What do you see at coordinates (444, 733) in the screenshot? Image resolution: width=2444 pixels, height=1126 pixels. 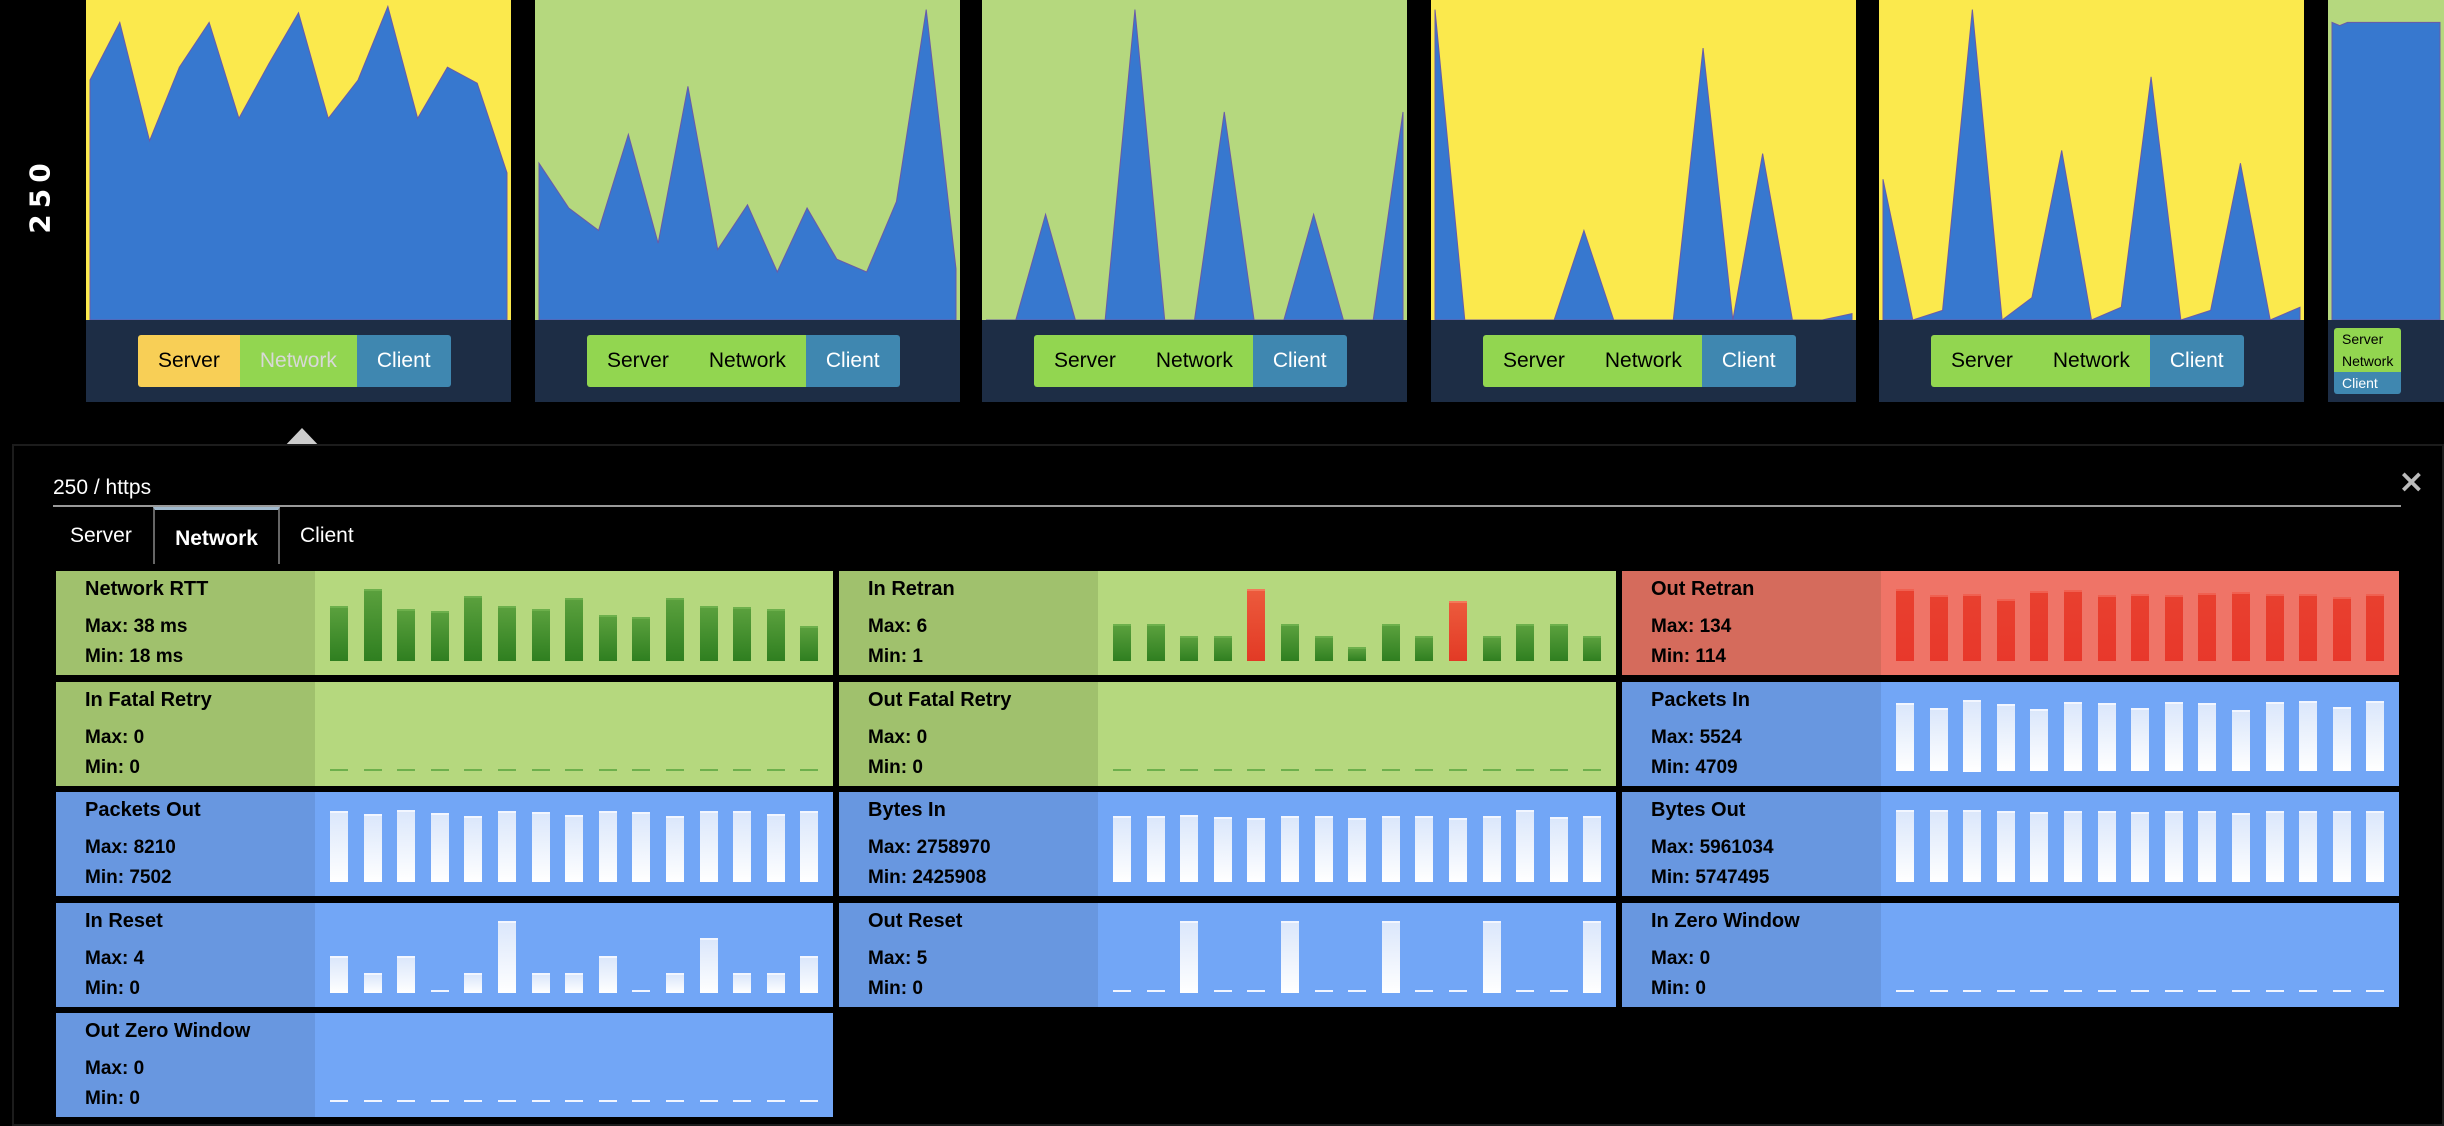 I see `metric-cell: In Fatal Retry Max: 0 Min: 0` at bounding box center [444, 733].